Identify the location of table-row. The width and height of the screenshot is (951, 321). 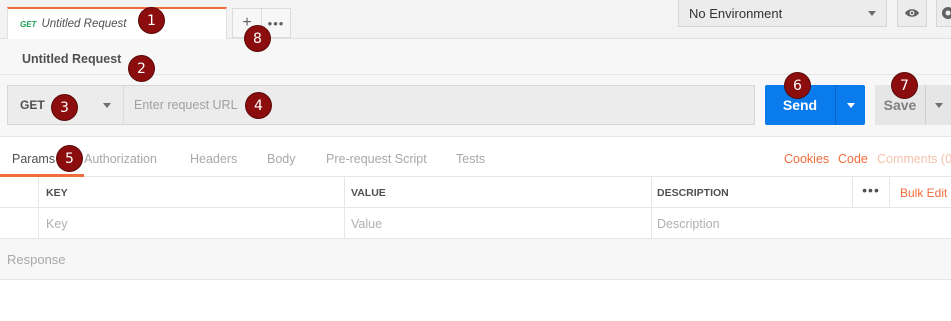
(475, 223).